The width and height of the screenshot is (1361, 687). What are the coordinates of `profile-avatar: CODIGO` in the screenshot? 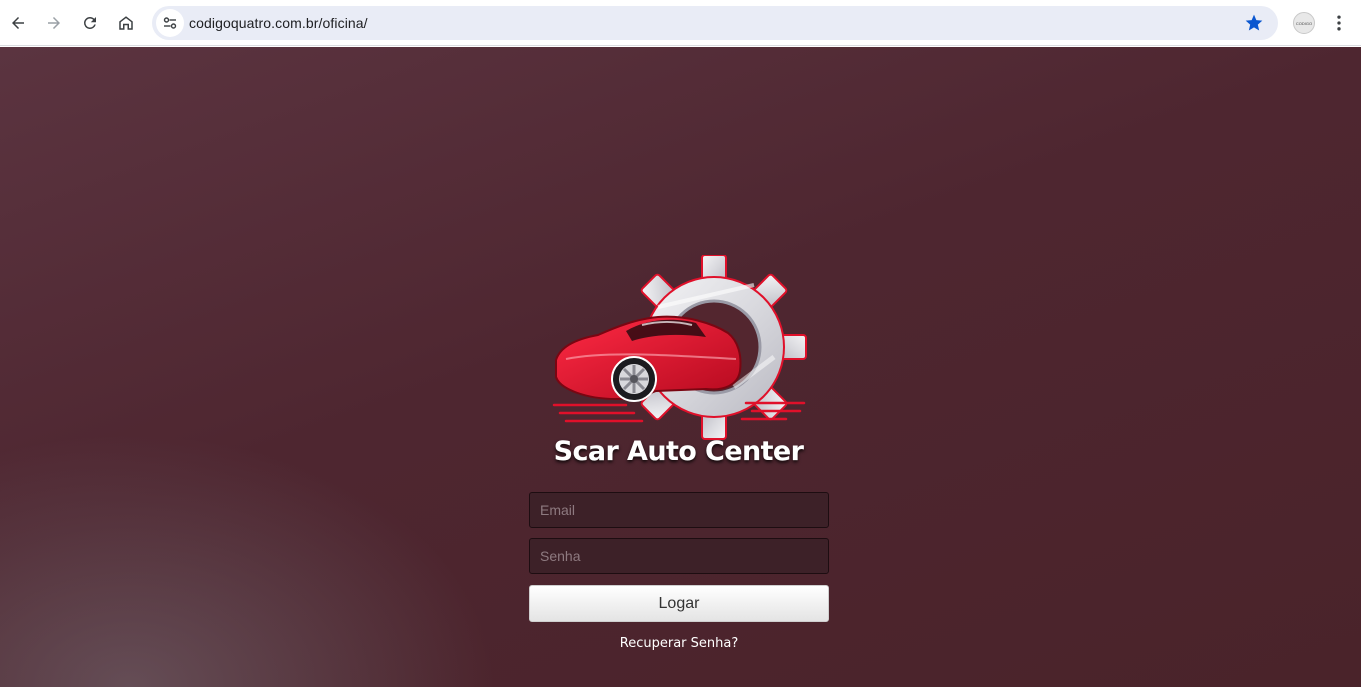 It's located at (1304, 23).